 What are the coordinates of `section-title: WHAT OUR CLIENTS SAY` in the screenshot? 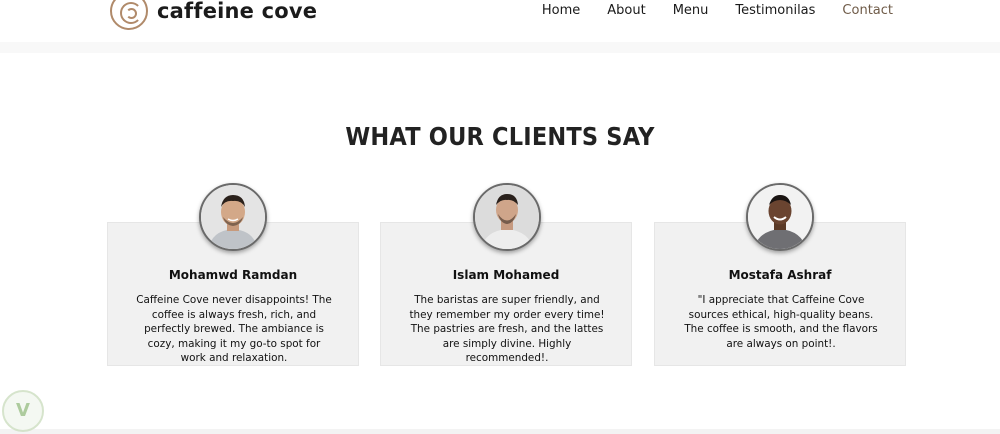 It's located at (500, 136).